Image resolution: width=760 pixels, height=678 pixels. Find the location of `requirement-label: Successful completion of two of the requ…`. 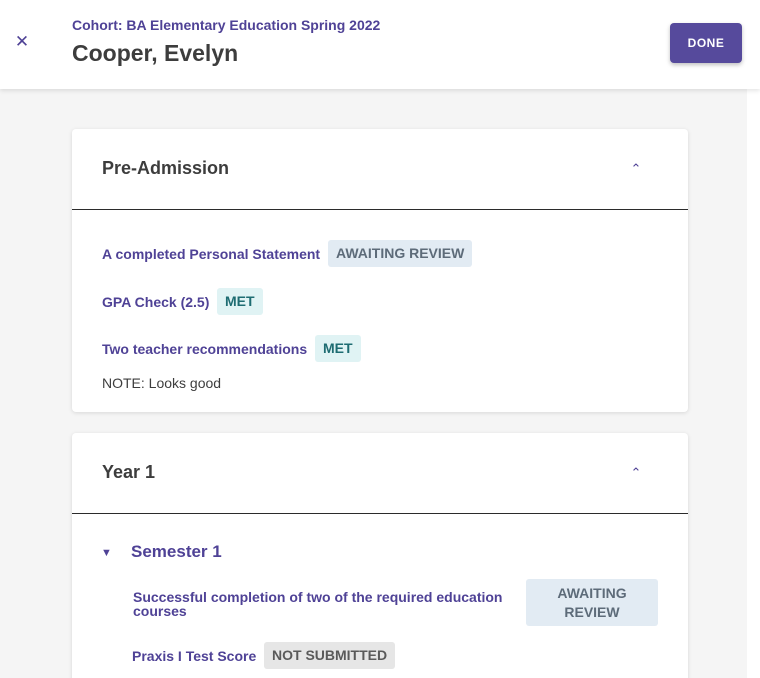

requirement-label: Successful completion of two of the requ… is located at coordinates (318, 604).